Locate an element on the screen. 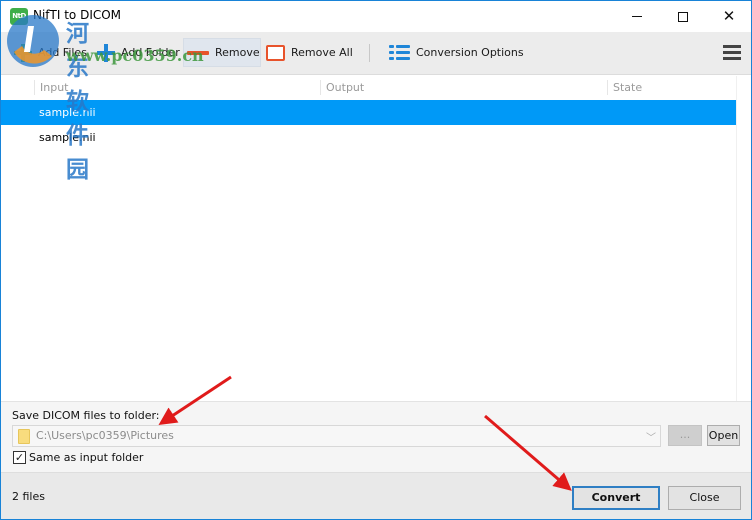 This screenshot has height=520, width=752. folder-icon is located at coordinates (24, 436).